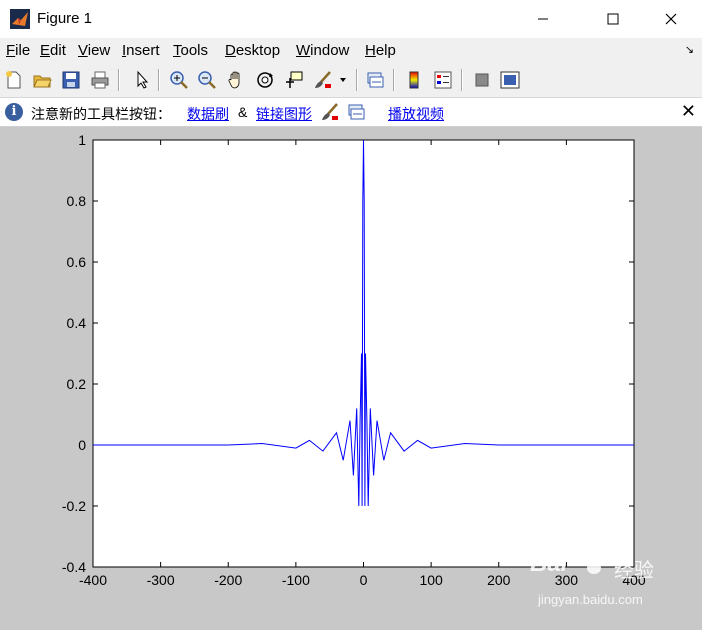 The width and height of the screenshot is (702, 630). Describe the element at coordinates (689, 49) in the screenshot. I see `dock-arrow-icon: ↘` at that location.